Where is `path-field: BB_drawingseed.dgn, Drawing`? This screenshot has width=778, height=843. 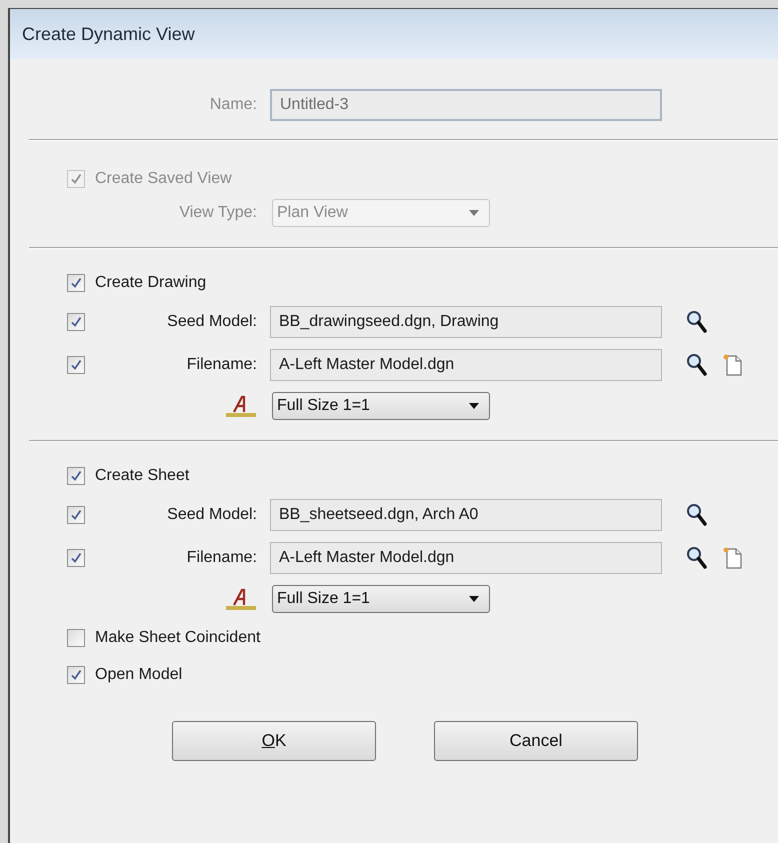
path-field: BB_drawingseed.dgn, Drawing is located at coordinates (466, 322).